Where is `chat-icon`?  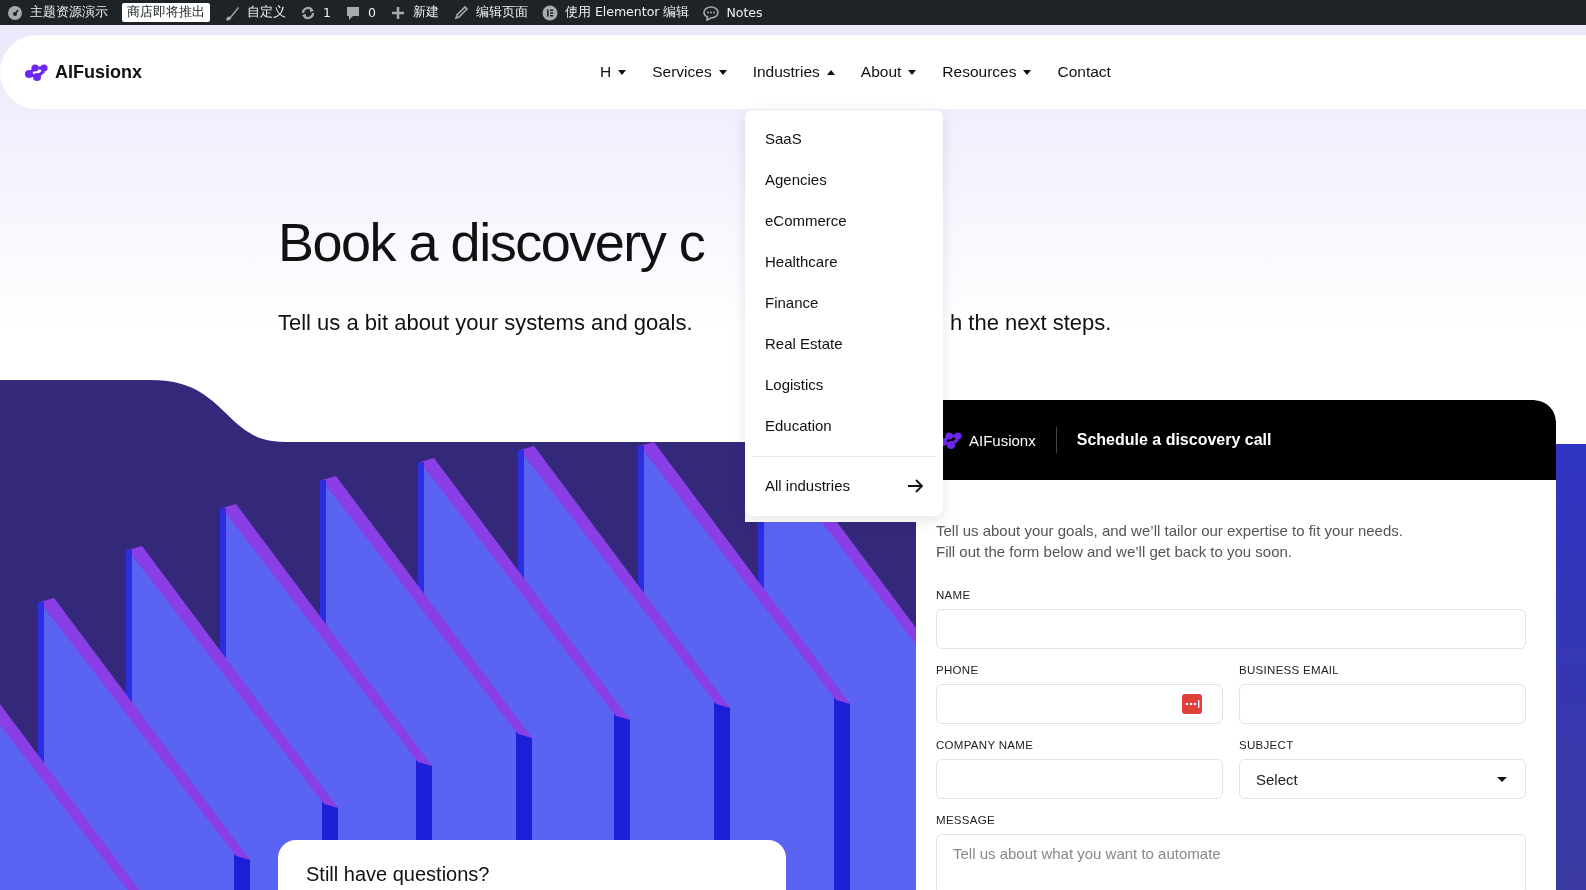 chat-icon is located at coordinates (711, 12).